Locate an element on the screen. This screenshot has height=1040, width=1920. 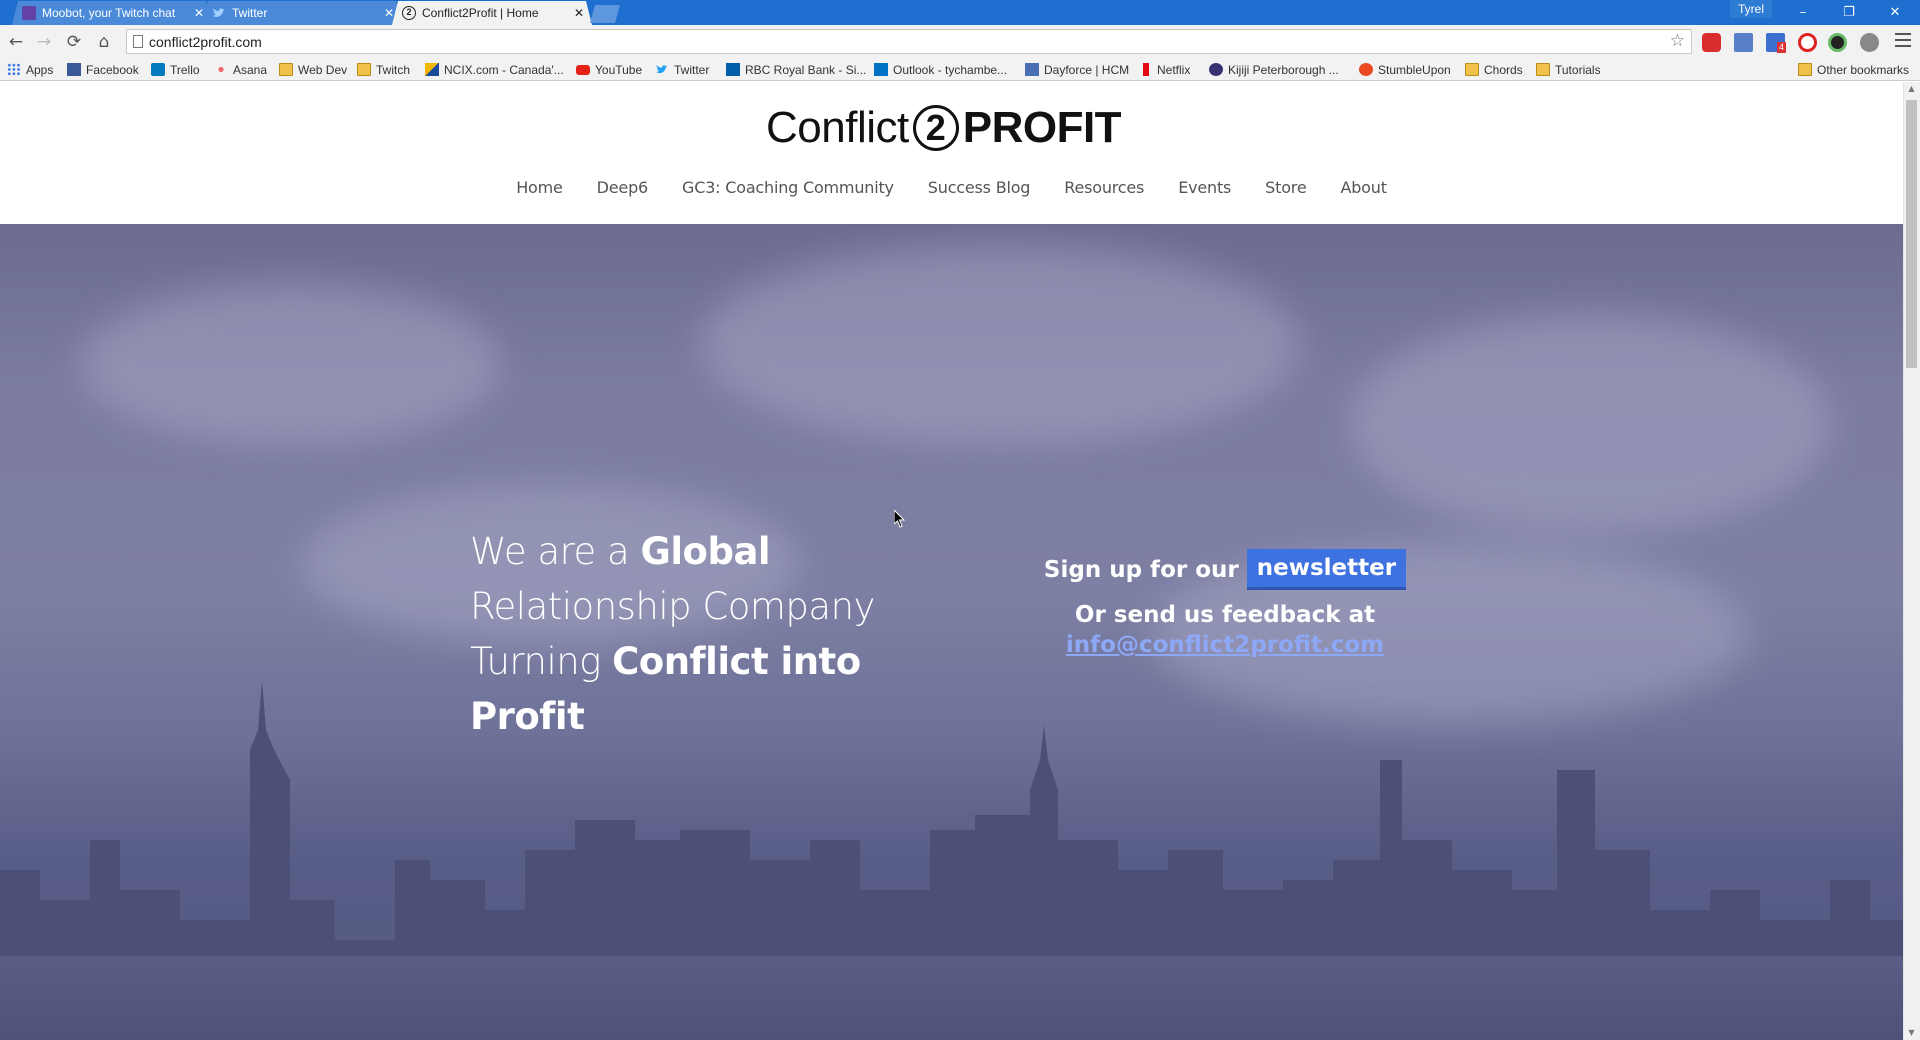
address-text: conflict2profit.com is located at coordinates (205, 41).